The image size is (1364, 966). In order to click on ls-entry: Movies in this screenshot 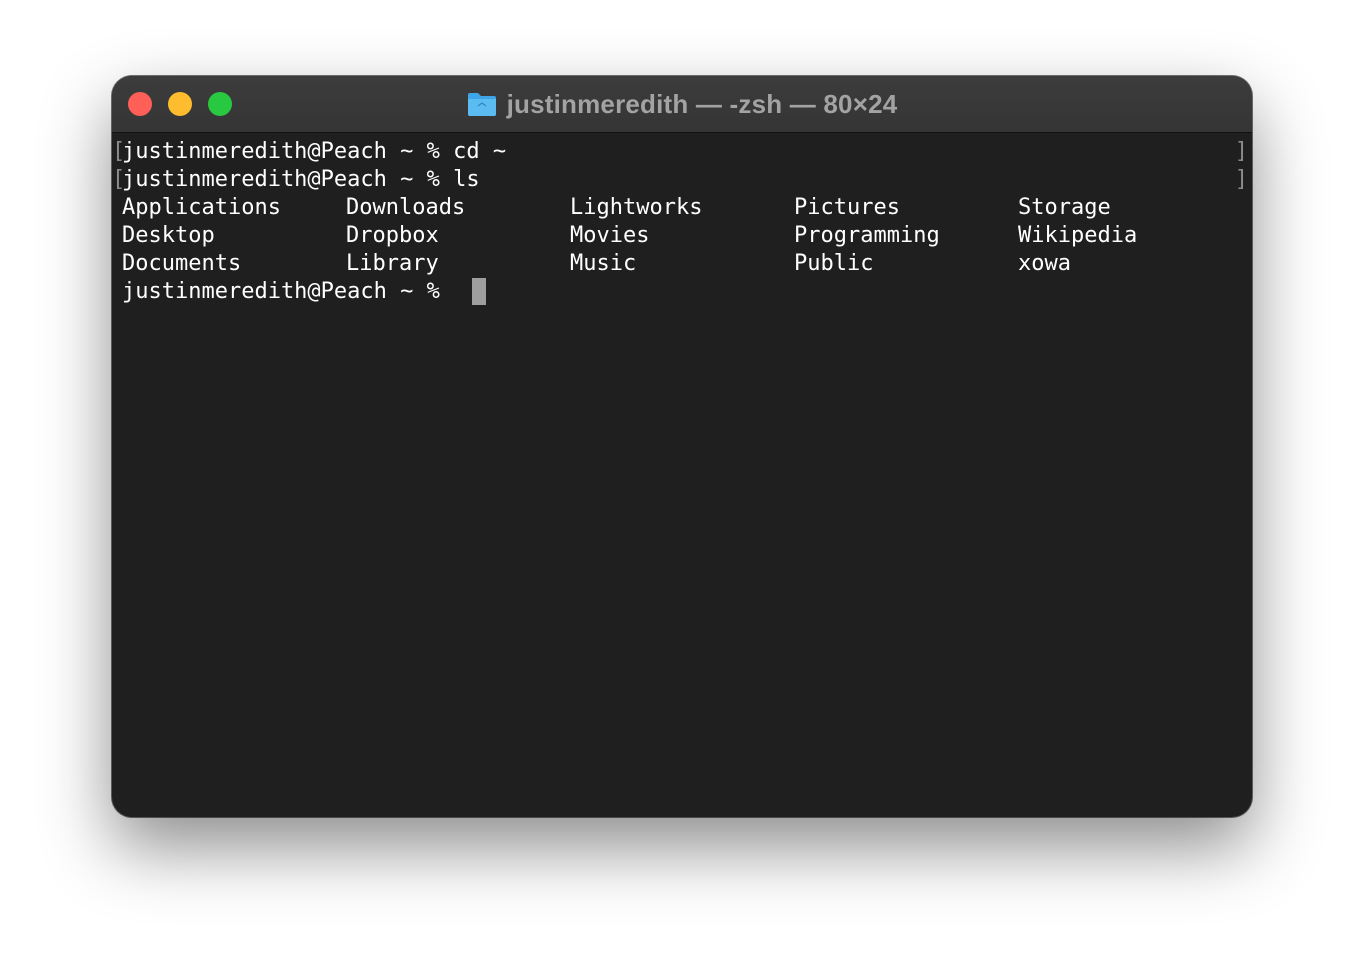, I will do `click(610, 235)`.